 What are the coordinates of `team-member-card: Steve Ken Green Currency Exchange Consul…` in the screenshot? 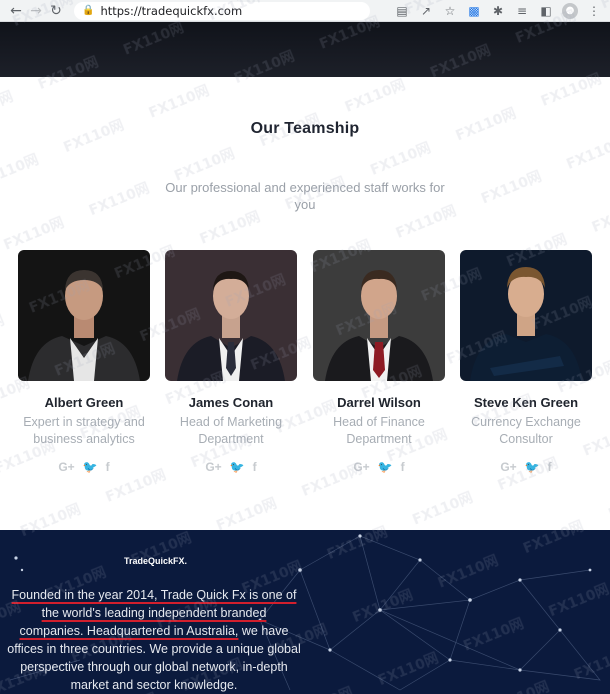 It's located at (526, 362).